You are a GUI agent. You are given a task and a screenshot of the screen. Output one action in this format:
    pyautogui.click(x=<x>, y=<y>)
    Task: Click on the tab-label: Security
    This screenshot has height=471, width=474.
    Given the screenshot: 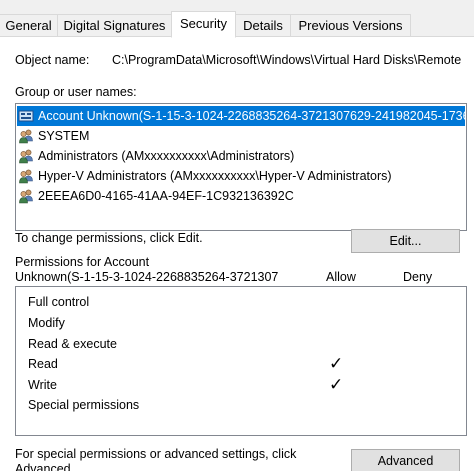 What is the action you would take?
    pyautogui.click(x=203, y=23)
    